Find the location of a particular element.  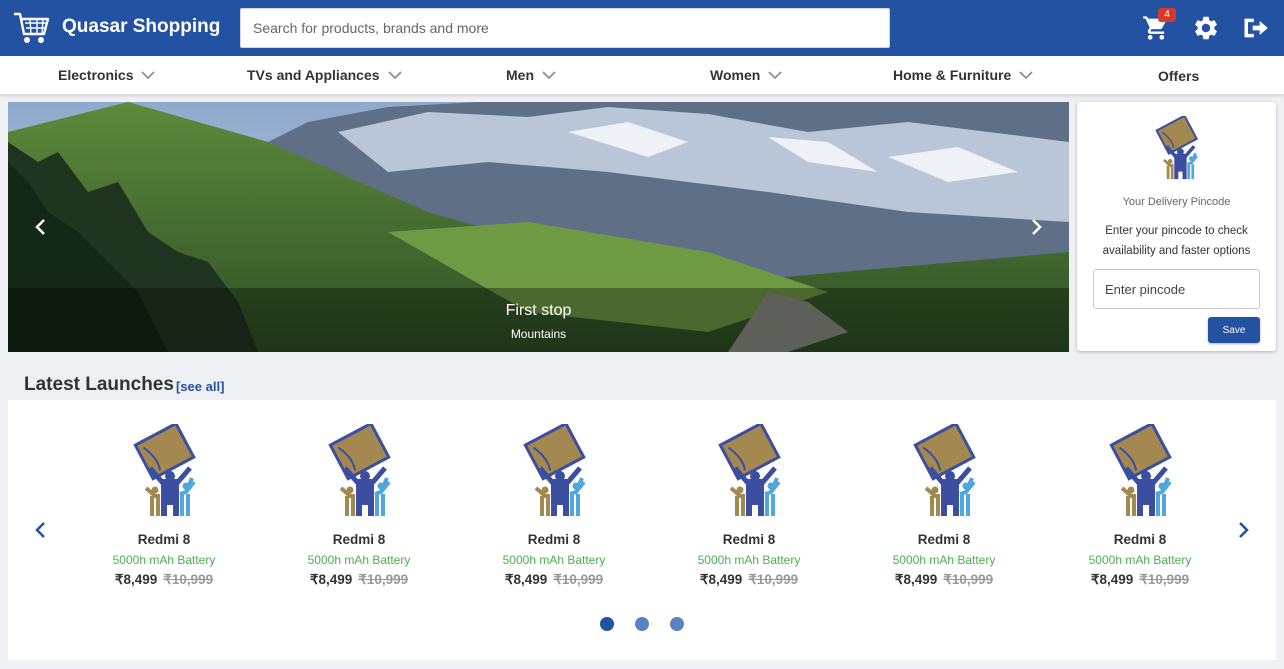

nav-item-offers: Offers is located at coordinates (1178, 76).